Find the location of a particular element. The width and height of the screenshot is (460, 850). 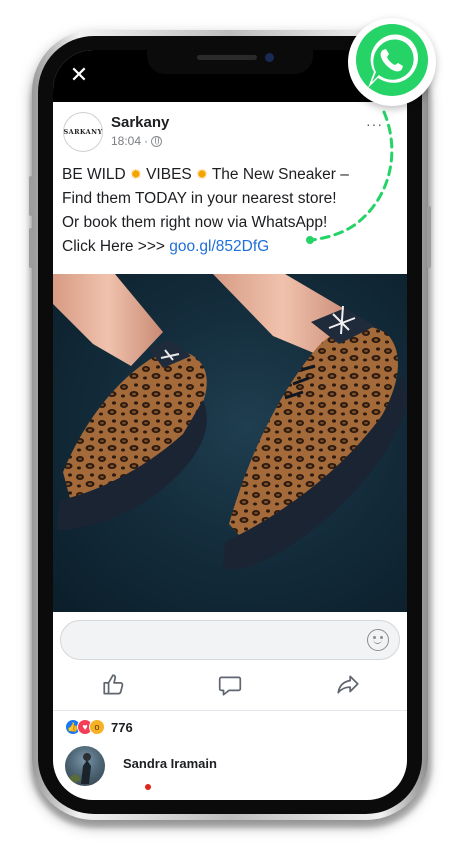

post-meta: 18:04 · is located at coordinates (137, 141).